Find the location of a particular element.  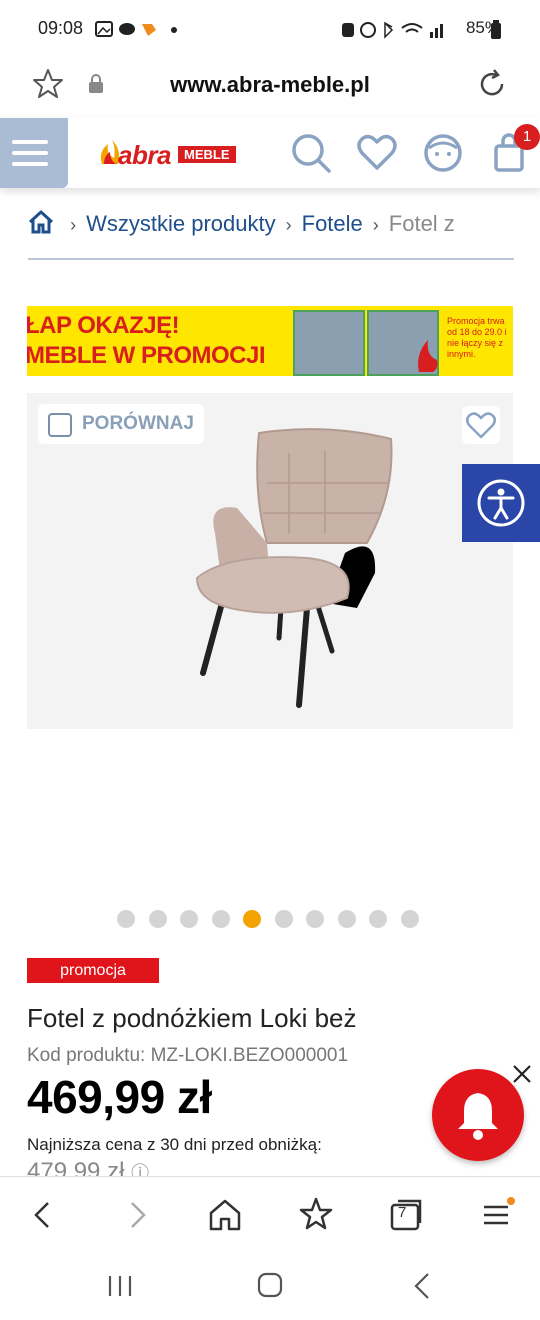

site-header: abra MEBLE 1 is located at coordinates (270, 153).